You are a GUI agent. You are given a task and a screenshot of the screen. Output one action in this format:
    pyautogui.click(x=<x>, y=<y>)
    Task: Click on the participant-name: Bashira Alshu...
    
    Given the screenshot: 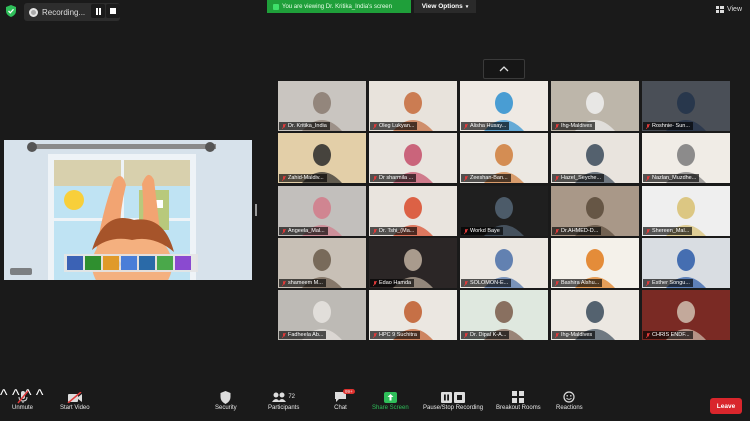 What is the action you would take?
    pyautogui.click(x=580, y=283)
    